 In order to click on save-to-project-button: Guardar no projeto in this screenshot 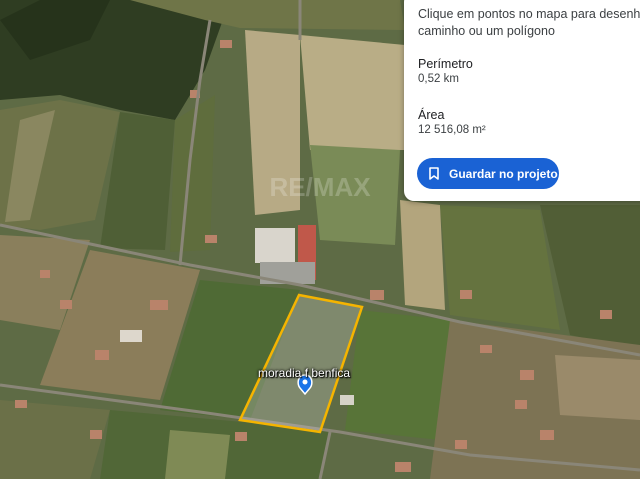, I will do `click(488, 173)`.